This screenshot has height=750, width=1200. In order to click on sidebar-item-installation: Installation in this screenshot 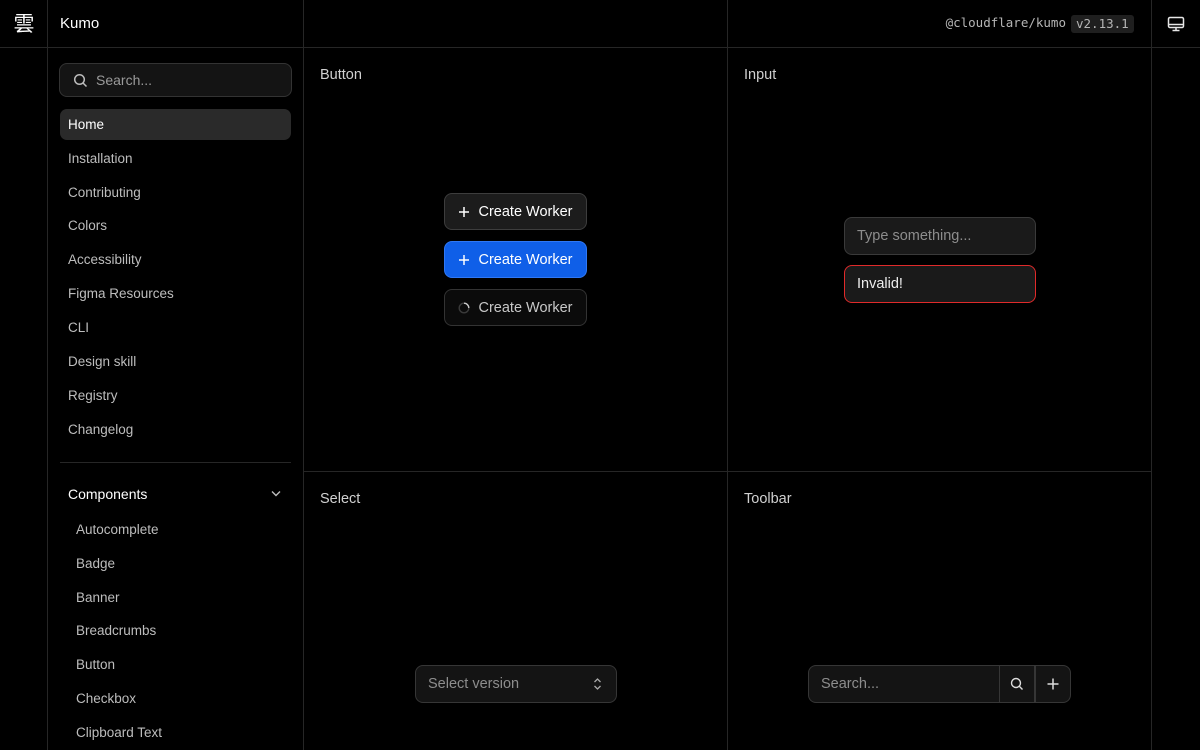, I will do `click(175, 158)`.